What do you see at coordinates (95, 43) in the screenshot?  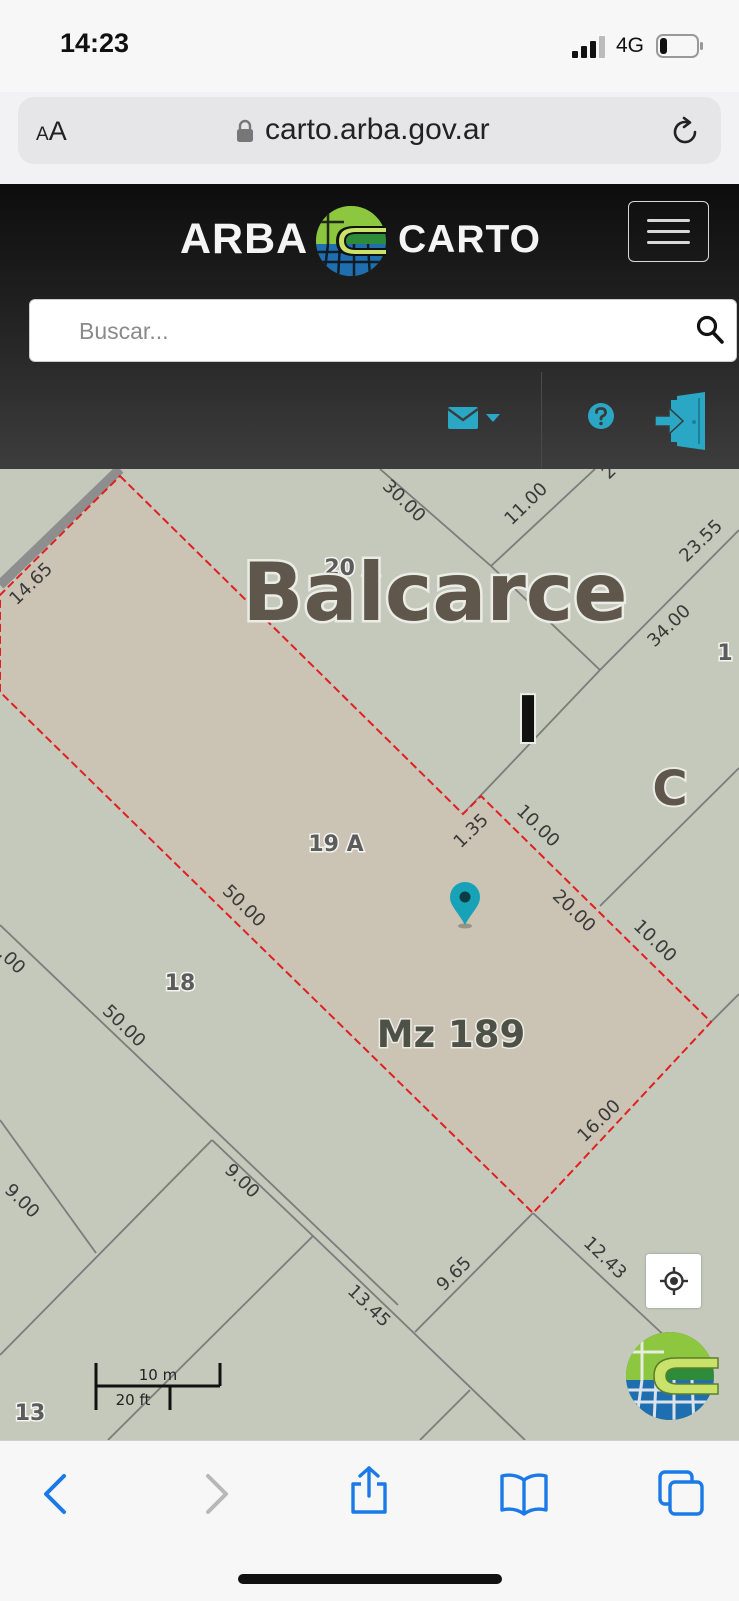 I see `status-time: 14:23` at bounding box center [95, 43].